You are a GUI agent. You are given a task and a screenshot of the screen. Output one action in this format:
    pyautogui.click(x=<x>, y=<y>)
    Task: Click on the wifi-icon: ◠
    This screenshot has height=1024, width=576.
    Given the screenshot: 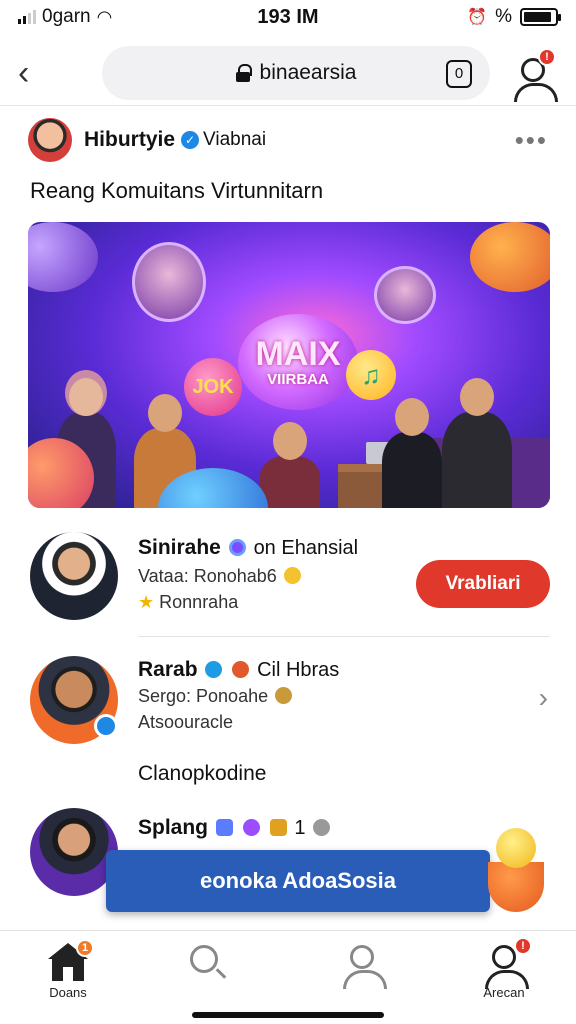 What is the action you would take?
    pyautogui.click(x=104, y=16)
    